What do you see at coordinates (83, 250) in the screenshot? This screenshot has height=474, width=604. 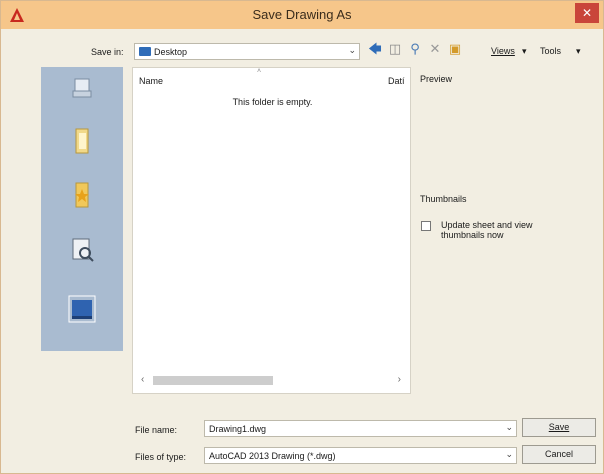 I see `ftp-search-icon` at bounding box center [83, 250].